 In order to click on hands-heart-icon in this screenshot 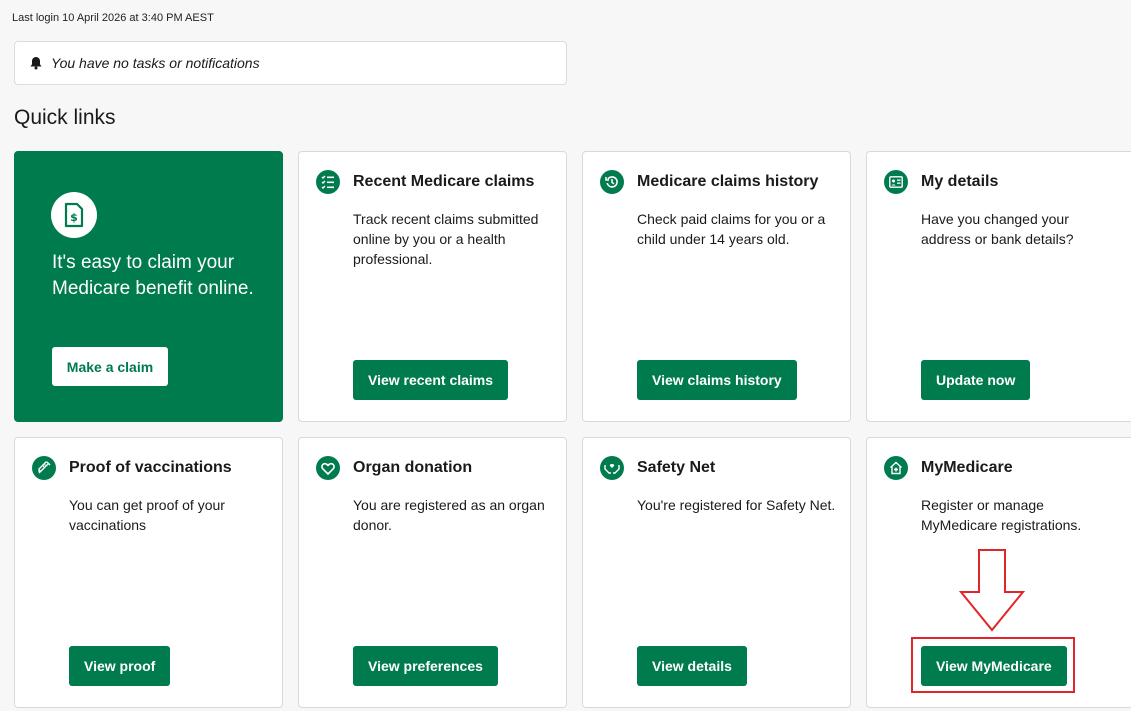, I will do `click(612, 468)`.